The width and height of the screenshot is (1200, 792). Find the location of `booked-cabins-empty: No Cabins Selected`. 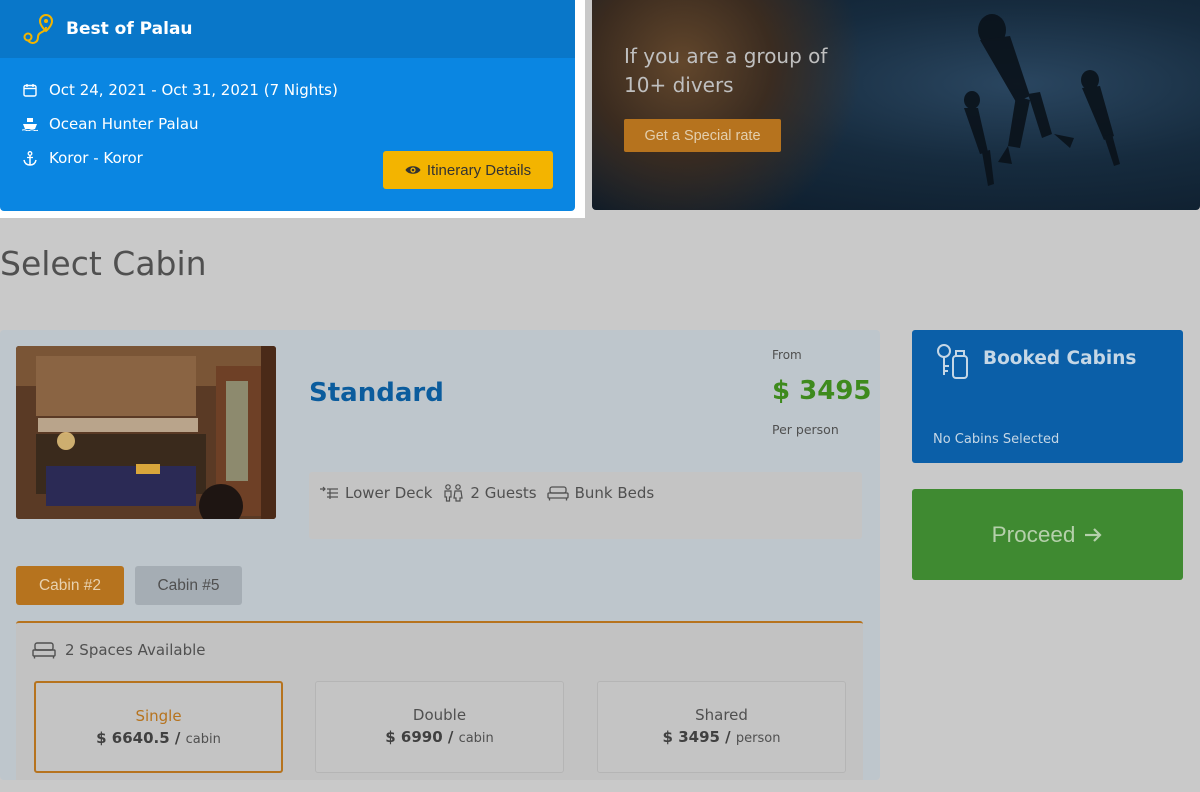

booked-cabins-empty: No Cabins Selected is located at coordinates (996, 439).